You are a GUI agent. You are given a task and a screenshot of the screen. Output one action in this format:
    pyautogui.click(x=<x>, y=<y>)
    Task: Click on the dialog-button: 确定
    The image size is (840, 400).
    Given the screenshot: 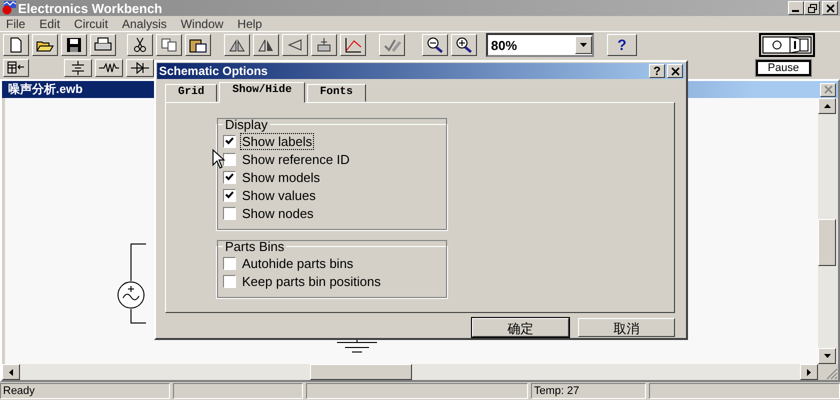 What is the action you would take?
    pyautogui.click(x=520, y=327)
    